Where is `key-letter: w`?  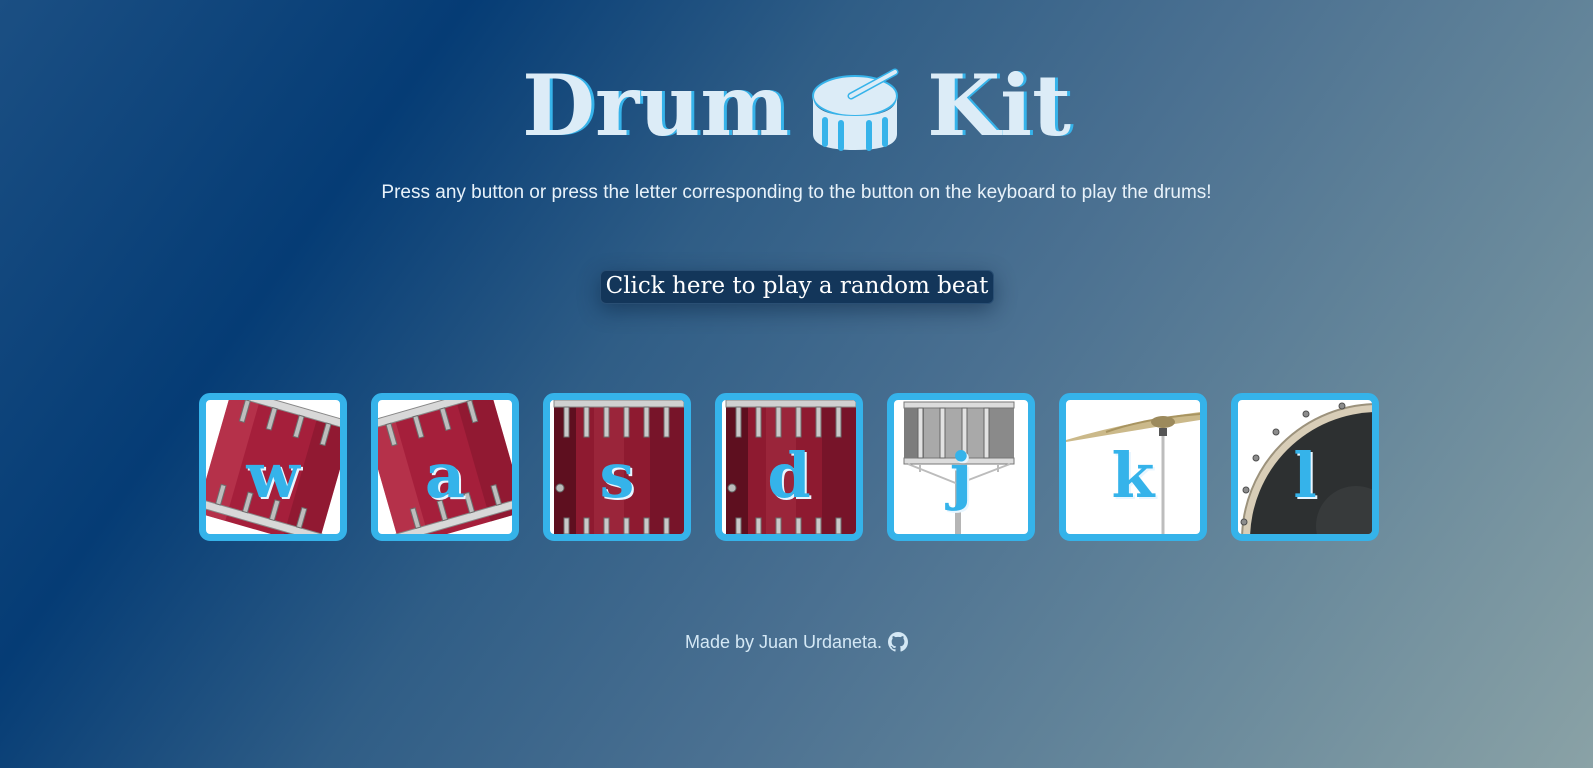
key-letter: w is located at coordinates (273, 475).